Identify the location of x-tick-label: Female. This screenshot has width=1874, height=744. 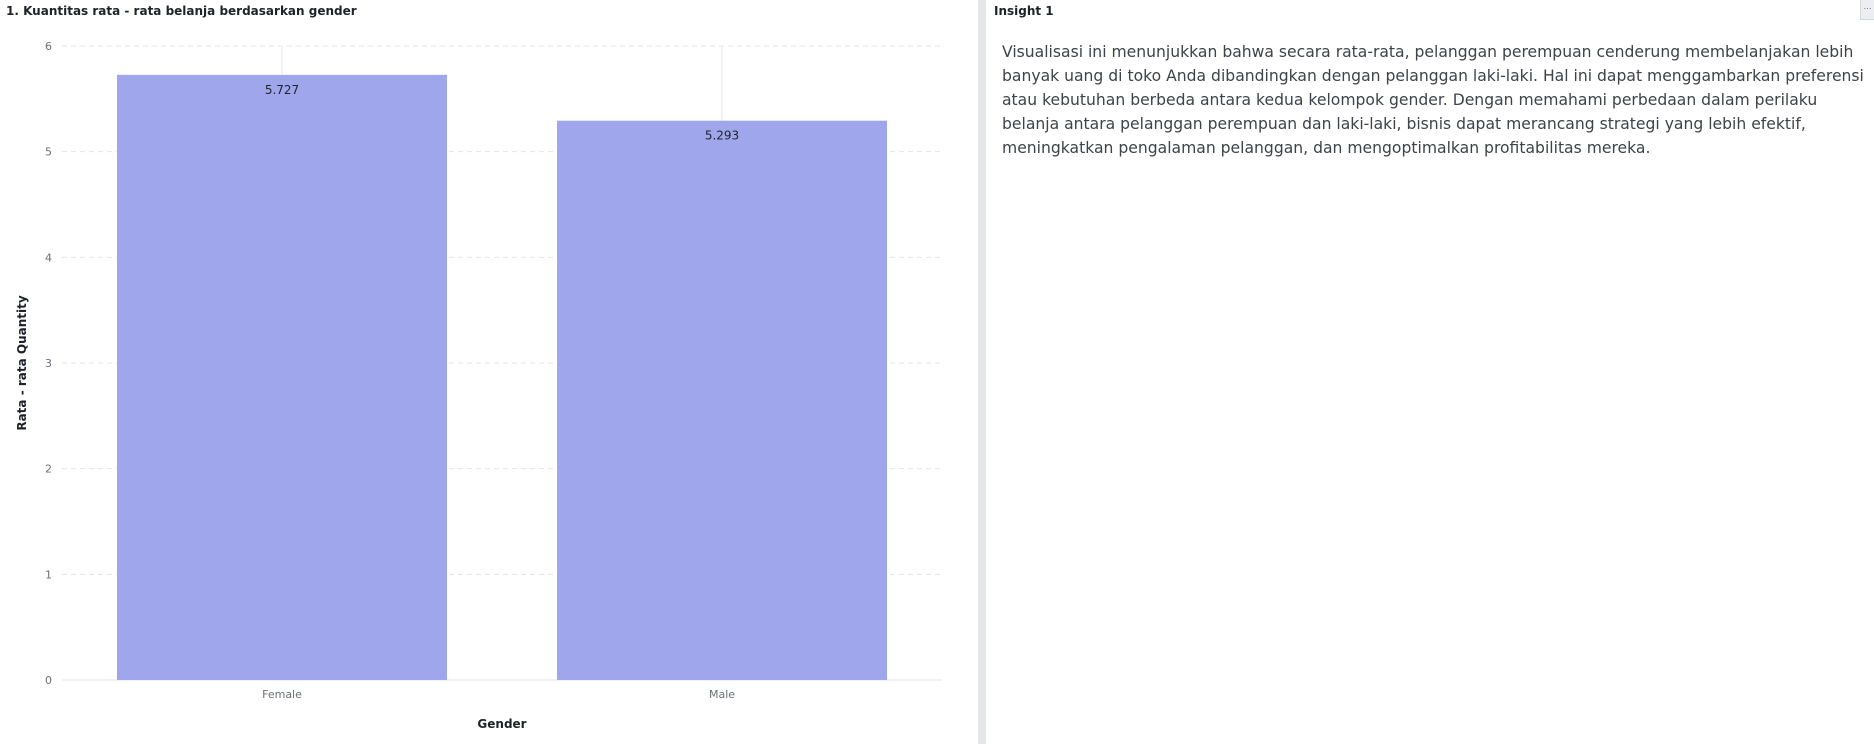
(282, 694).